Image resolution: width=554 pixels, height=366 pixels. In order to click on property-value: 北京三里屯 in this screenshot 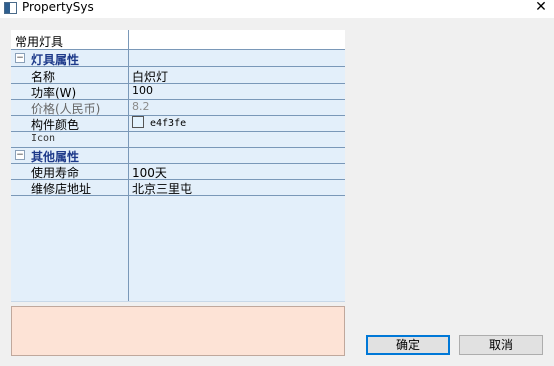, I will do `click(162, 188)`.